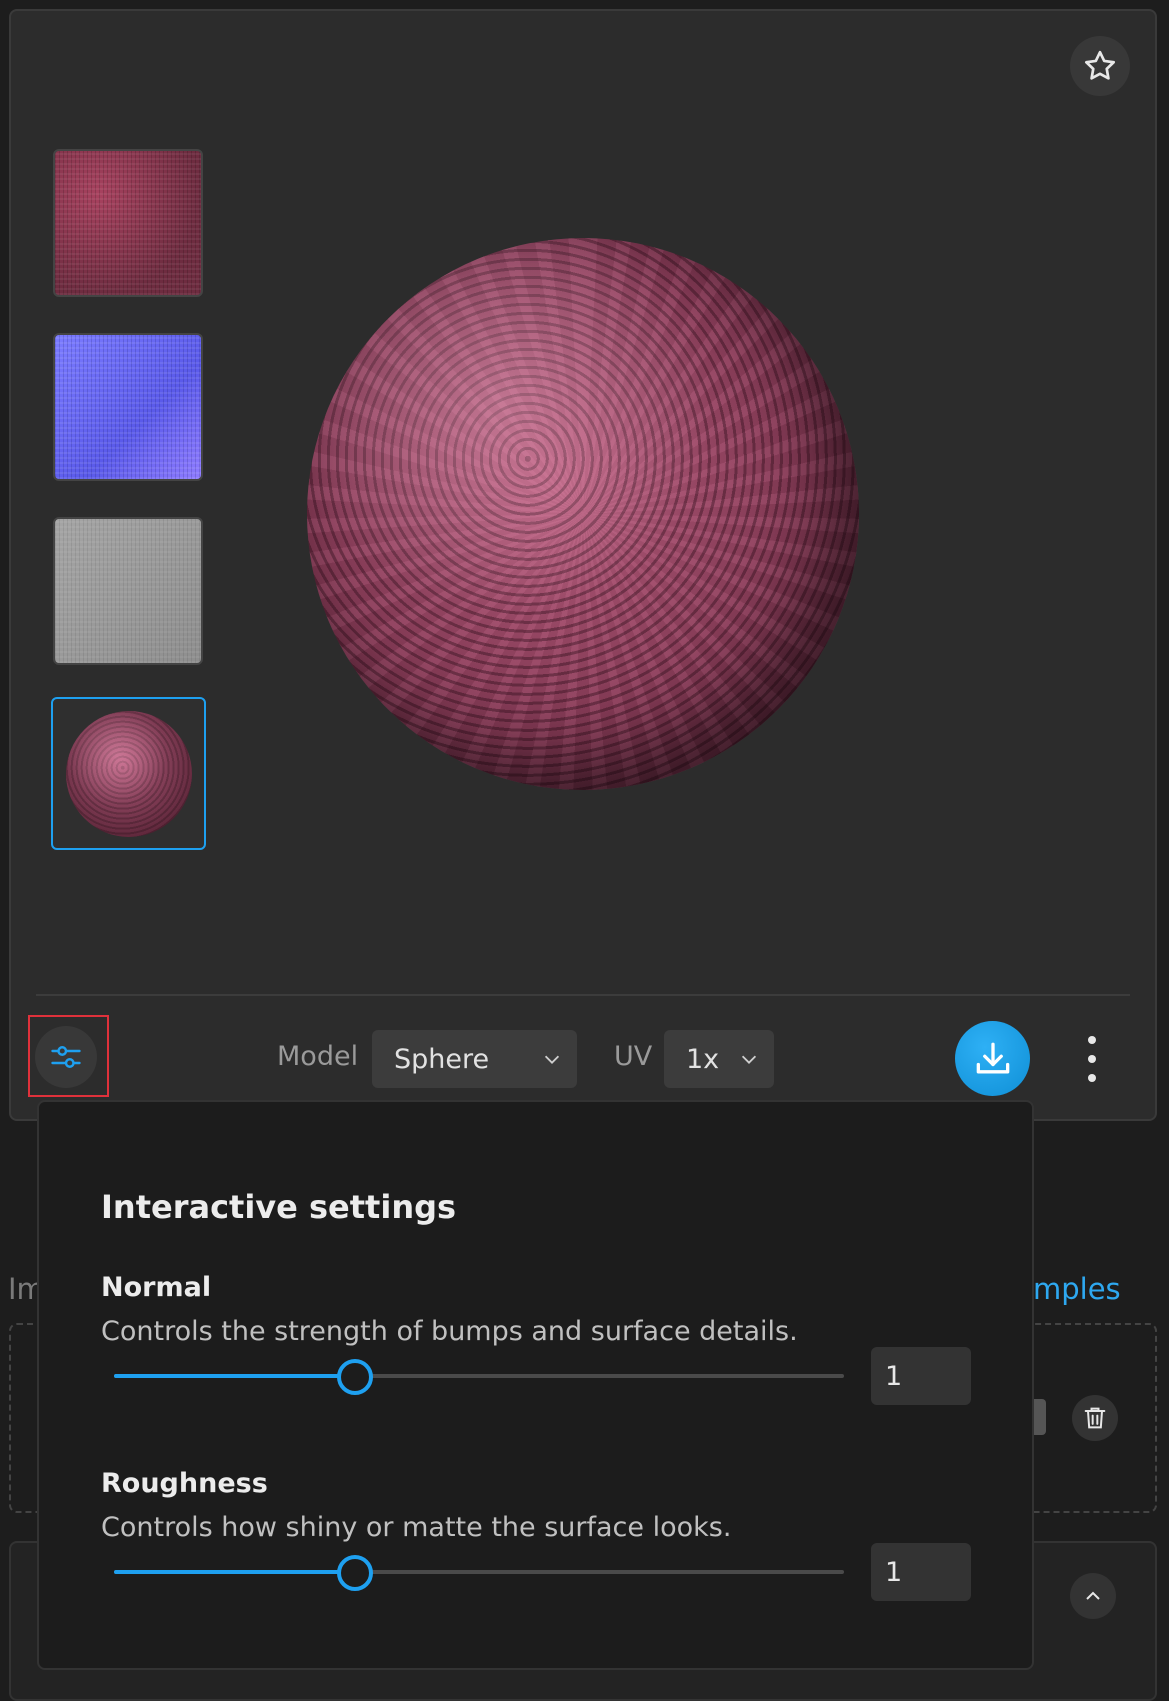 Image resolution: width=1169 pixels, height=1701 pixels. I want to click on model-select: Sphere, so click(474, 1059).